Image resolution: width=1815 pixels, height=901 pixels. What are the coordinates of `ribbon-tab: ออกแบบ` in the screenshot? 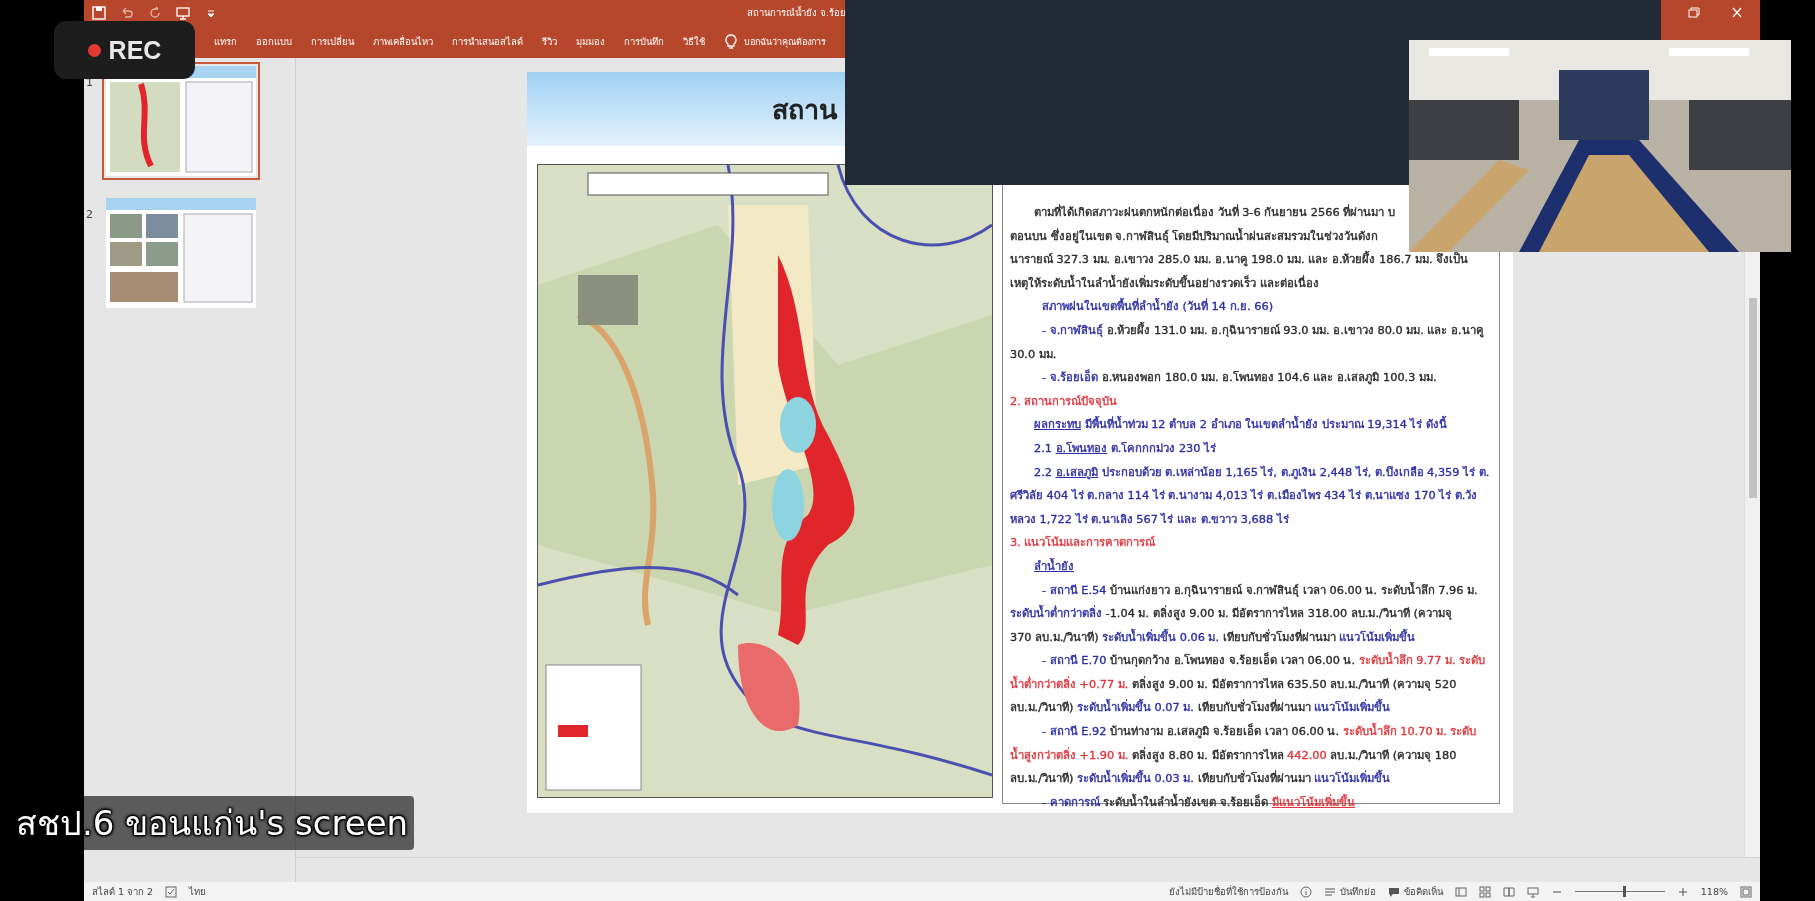 It's located at (274, 41).